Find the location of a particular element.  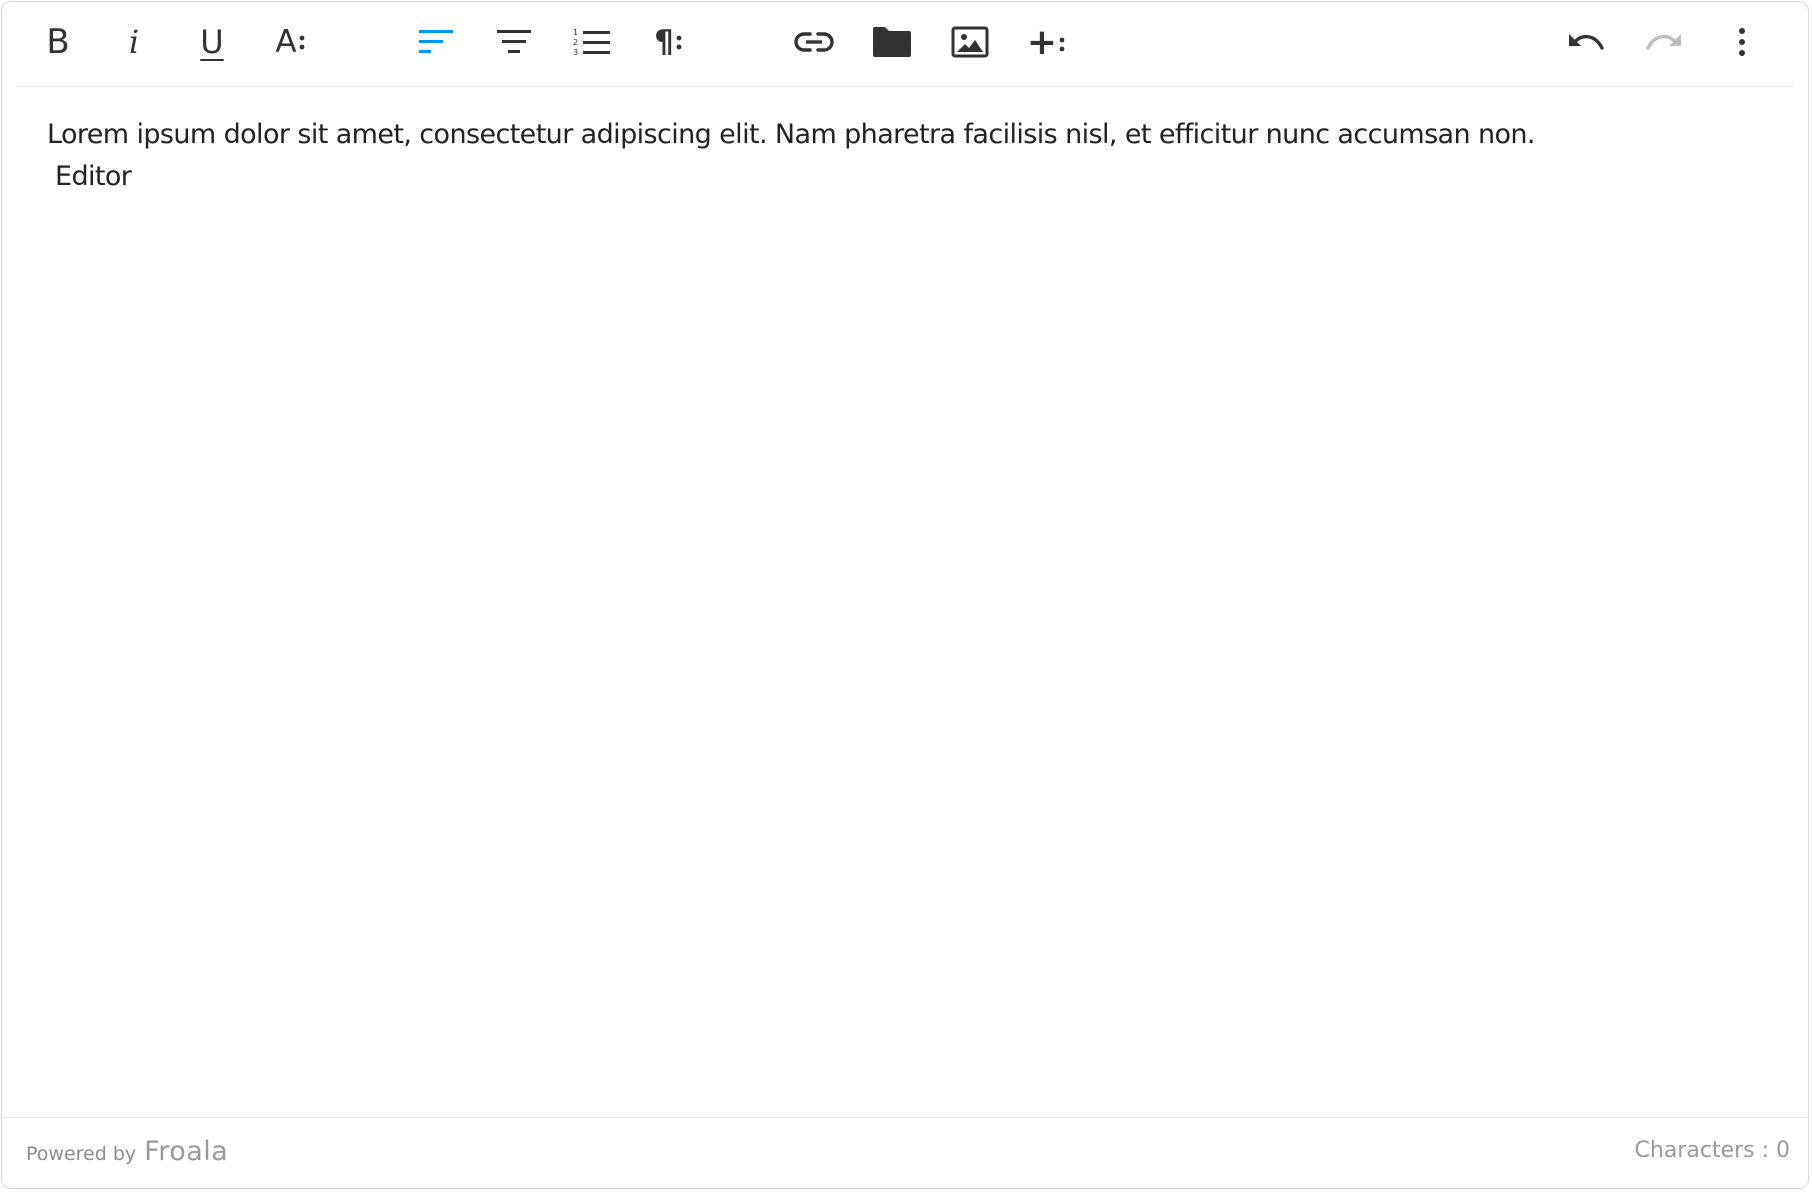

font-more-icon: A is located at coordinates (290, 42).